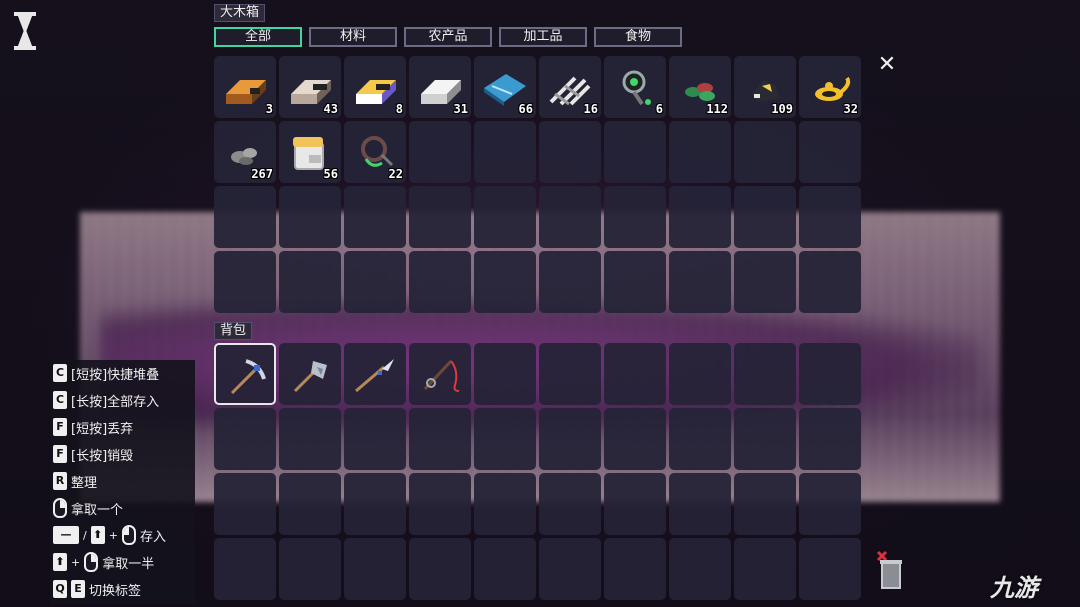 This screenshot has width=1080, height=607. Describe the element at coordinates (78, 589) in the screenshot. I see `key-e: E` at that location.